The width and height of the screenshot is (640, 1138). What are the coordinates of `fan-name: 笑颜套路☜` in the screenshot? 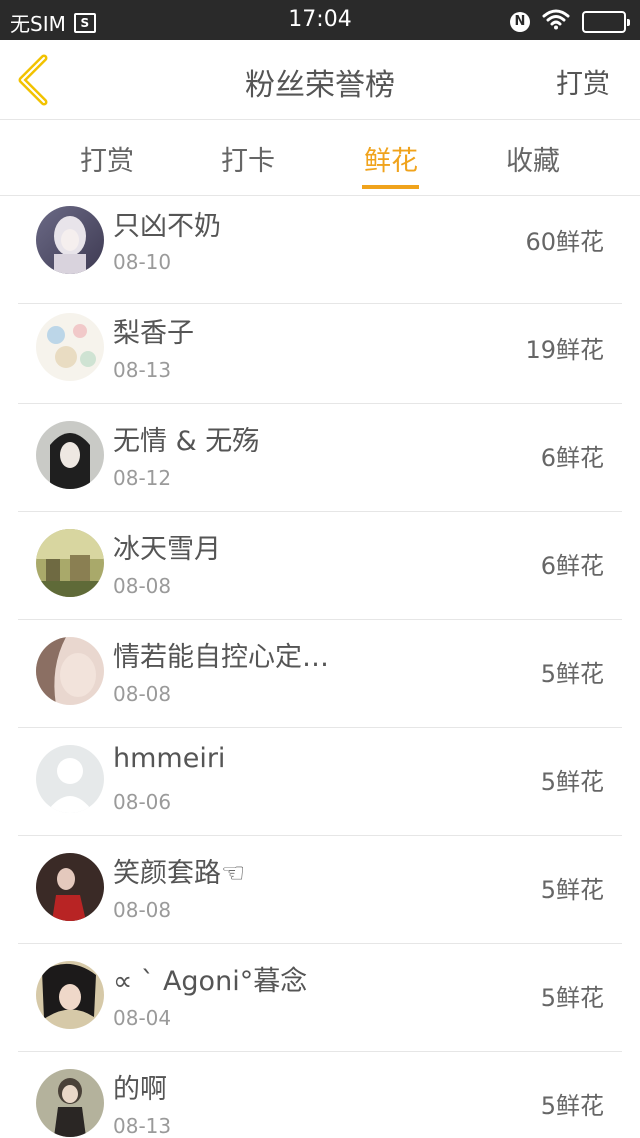 It's located at (179, 873).